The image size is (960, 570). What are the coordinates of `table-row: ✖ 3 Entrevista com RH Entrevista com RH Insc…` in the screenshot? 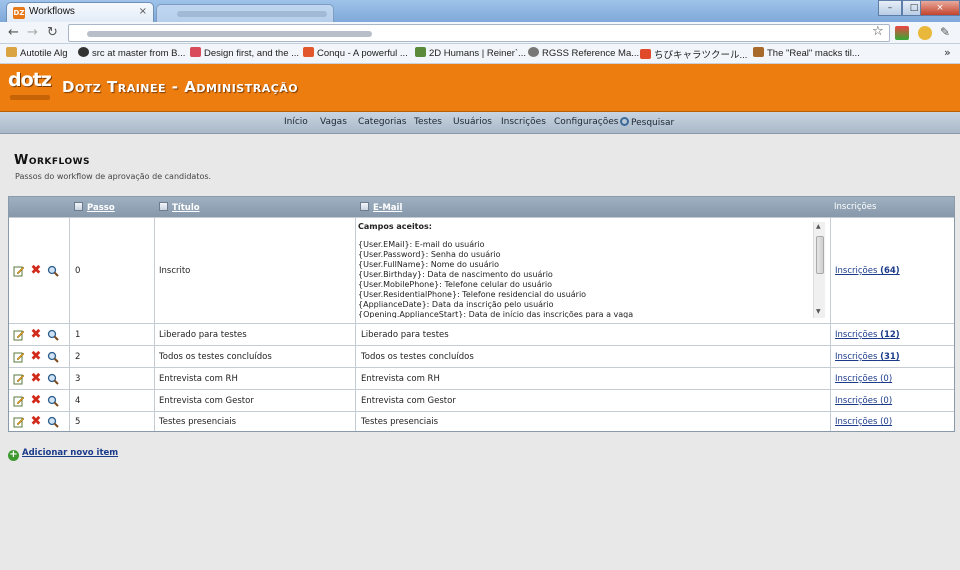 It's located at (481, 378).